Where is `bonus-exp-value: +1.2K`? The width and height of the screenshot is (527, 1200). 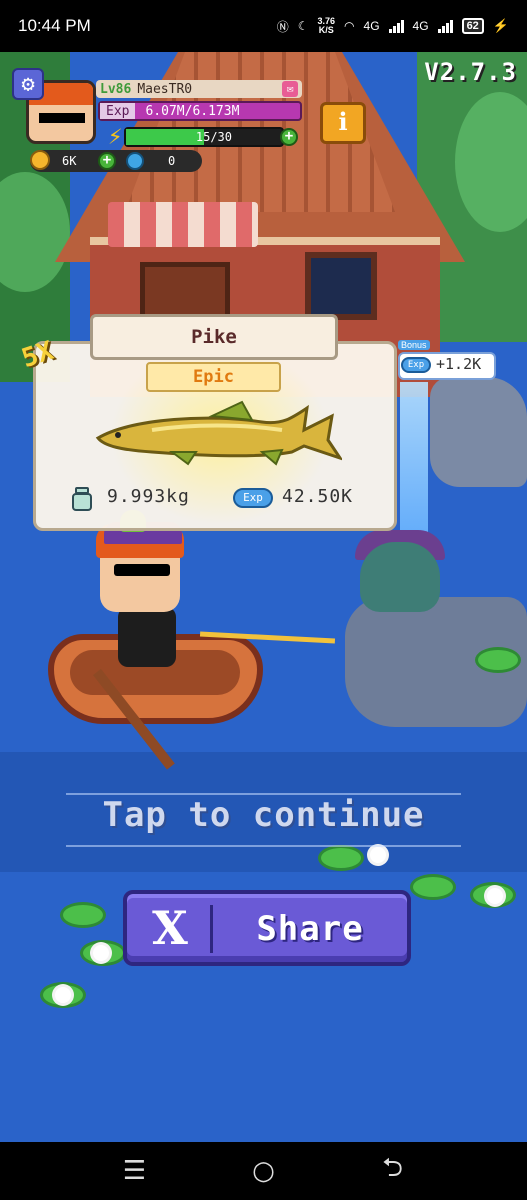
bonus-exp-value: +1.2K is located at coordinates (459, 364).